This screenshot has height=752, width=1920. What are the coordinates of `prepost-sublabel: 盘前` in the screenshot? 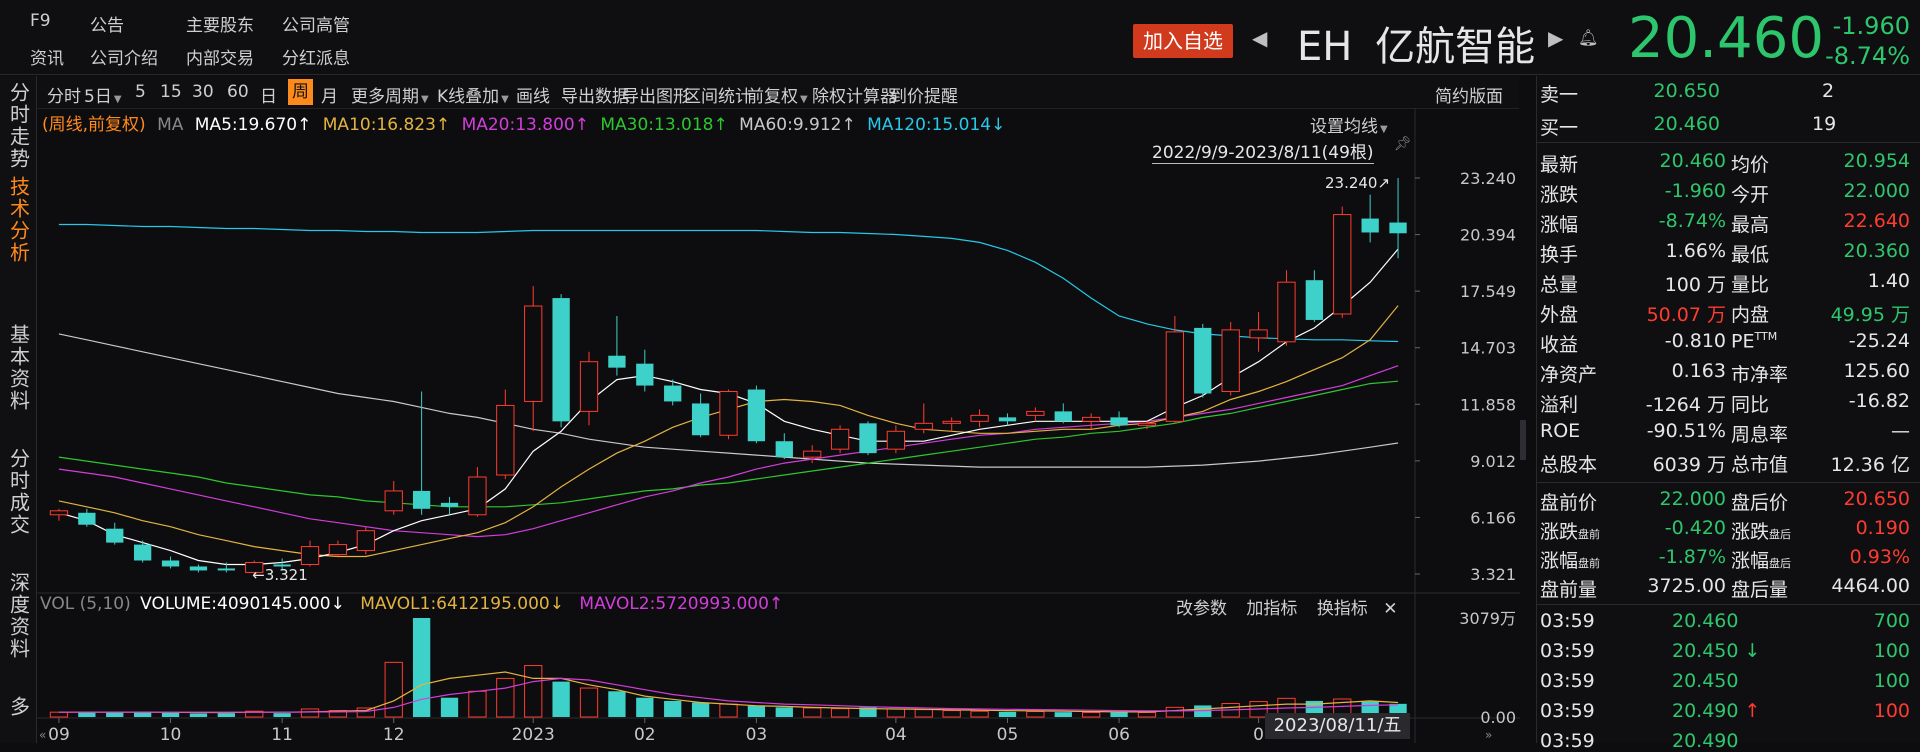 It's located at (1589, 563).